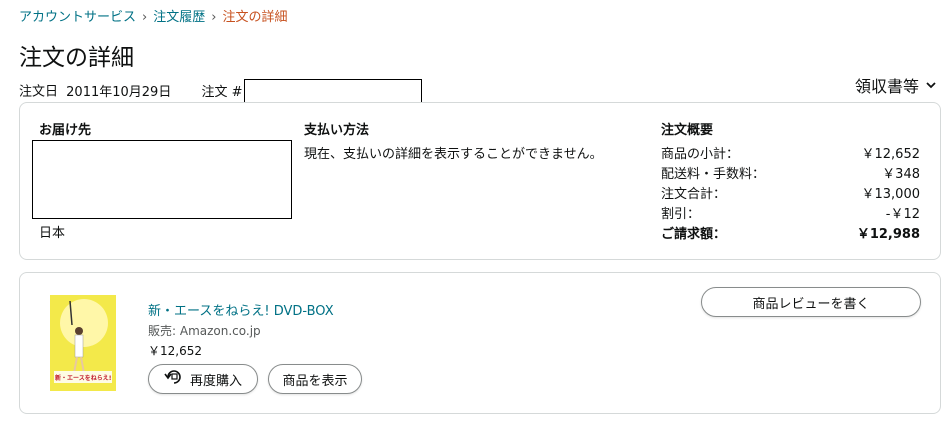 The width and height of the screenshot is (949, 426). What do you see at coordinates (255, 17) in the screenshot?
I see `breadcrumb-current: 注文の詳細` at bounding box center [255, 17].